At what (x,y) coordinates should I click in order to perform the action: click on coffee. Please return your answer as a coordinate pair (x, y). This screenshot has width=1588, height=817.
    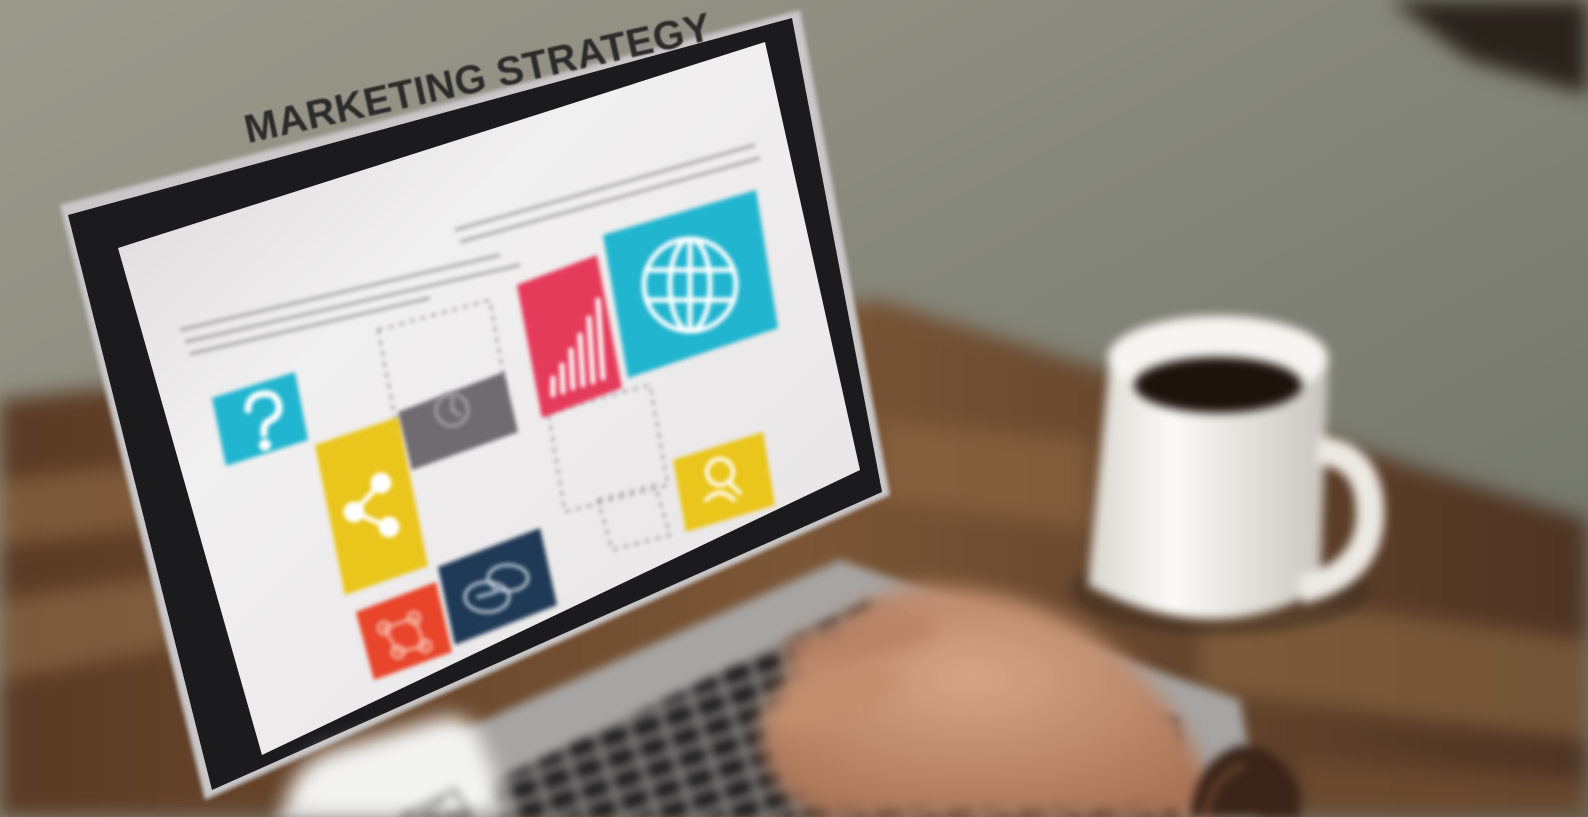
    Looking at the image, I should click on (1218, 385).